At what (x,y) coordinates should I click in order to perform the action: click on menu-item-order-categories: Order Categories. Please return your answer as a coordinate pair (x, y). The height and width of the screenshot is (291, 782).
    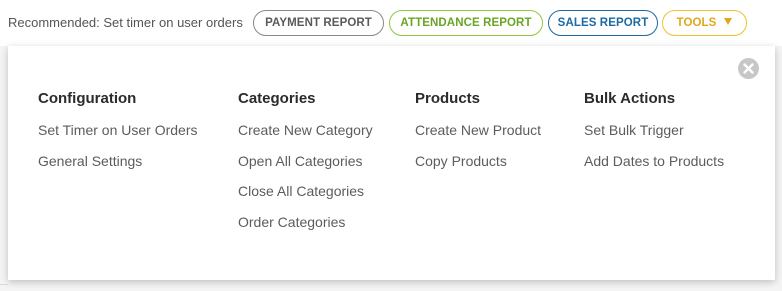
    Looking at the image, I should click on (305, 228).